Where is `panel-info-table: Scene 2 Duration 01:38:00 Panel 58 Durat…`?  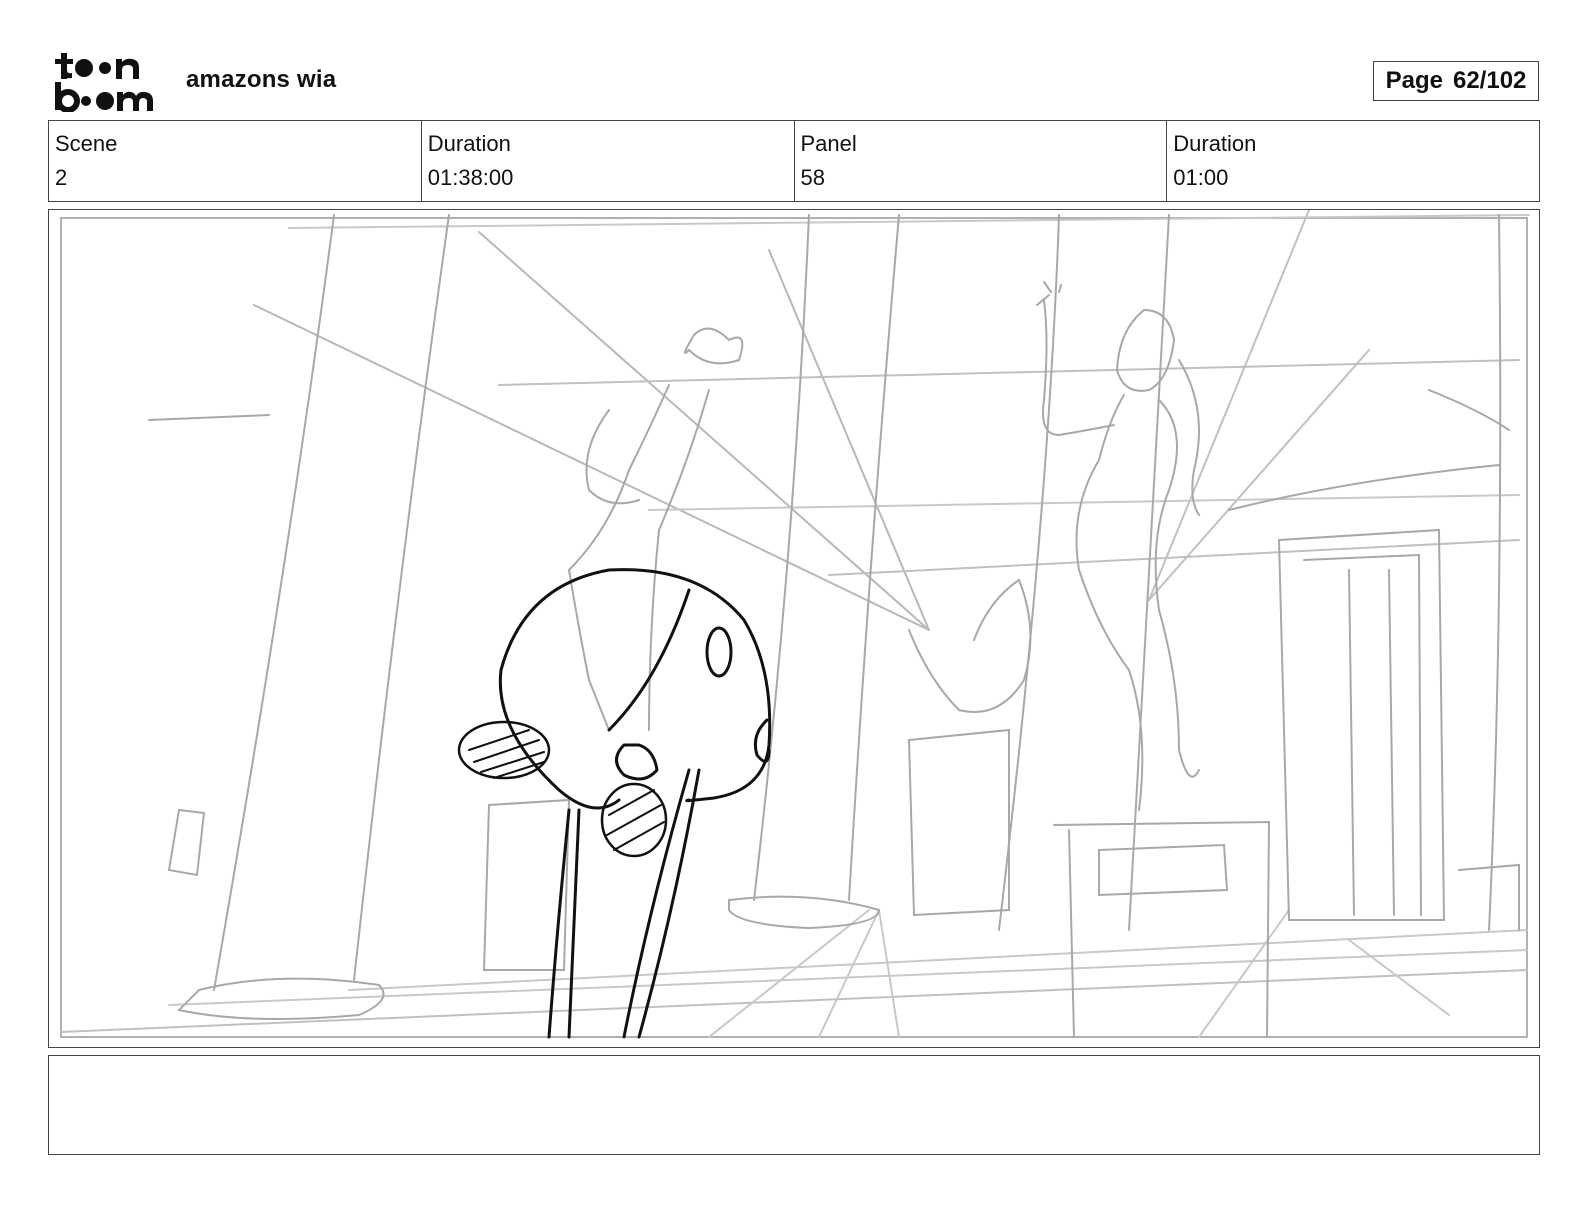
panel-info-table: Scene 2 Duration 01:38:00 Panel 58 Durat… is located at coordinates (794, 161).